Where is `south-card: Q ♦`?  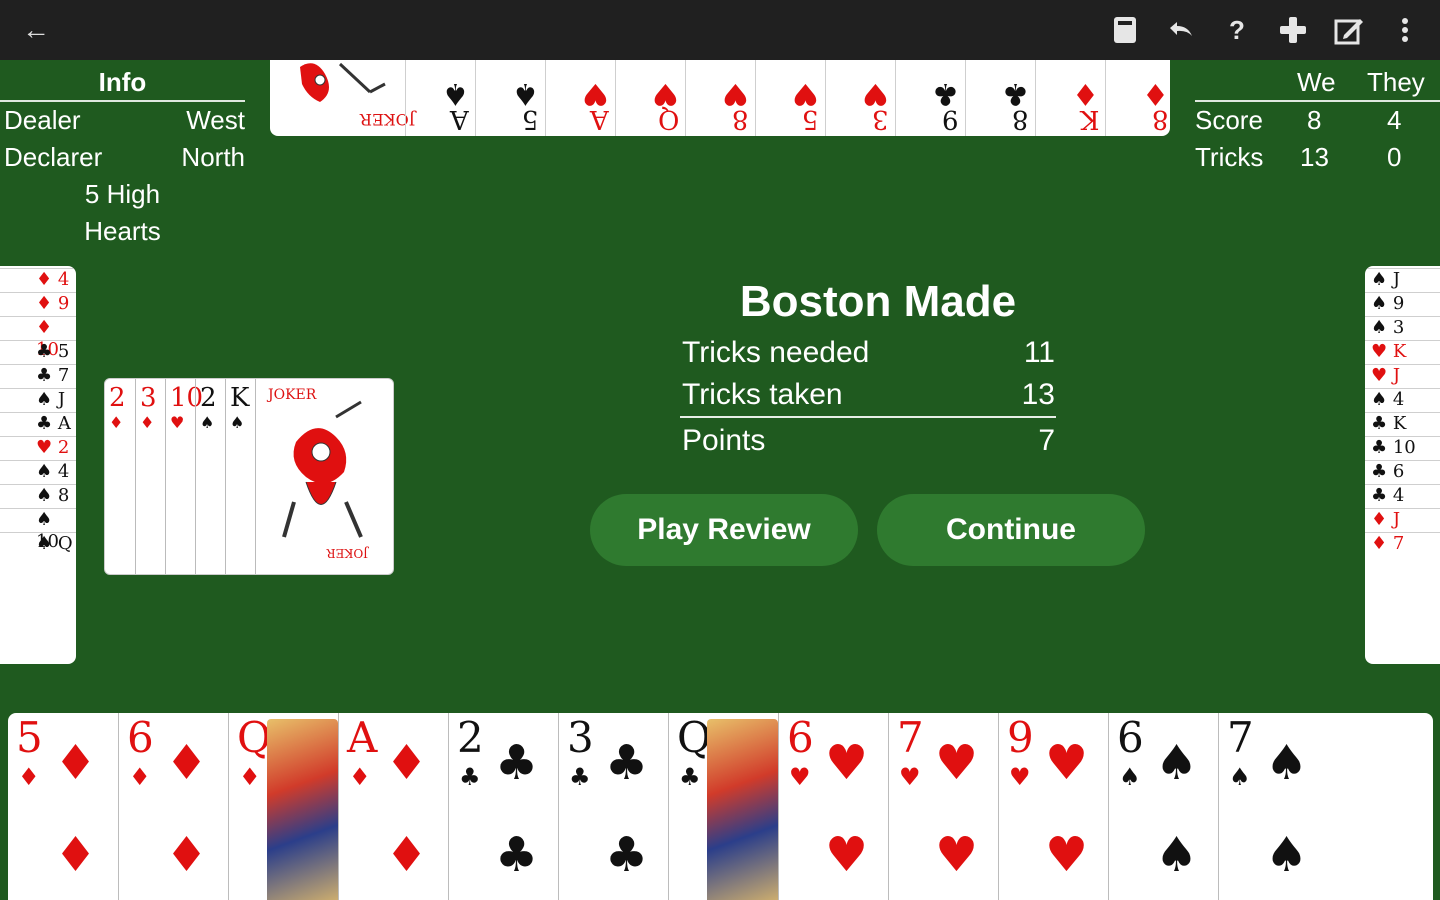
south-card: Q ♦ is located at coordinates (283, 806).